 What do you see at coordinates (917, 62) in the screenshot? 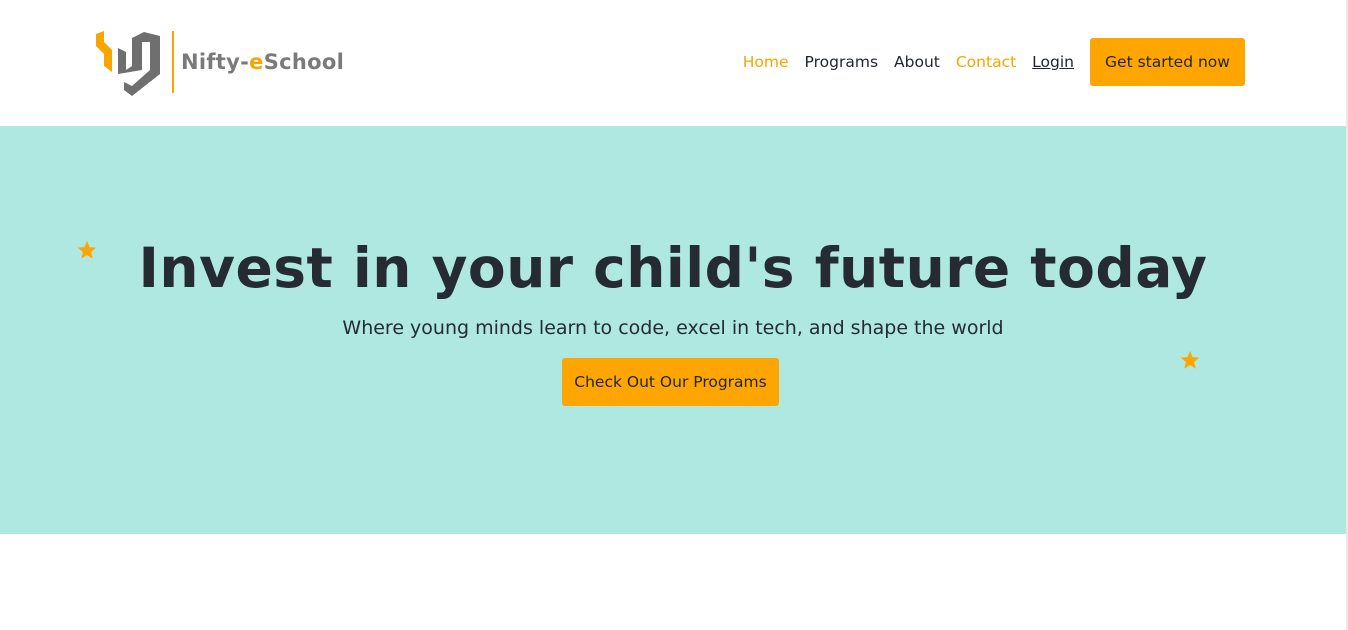
I see `nav-about: About` at bounding box center [917, 62].